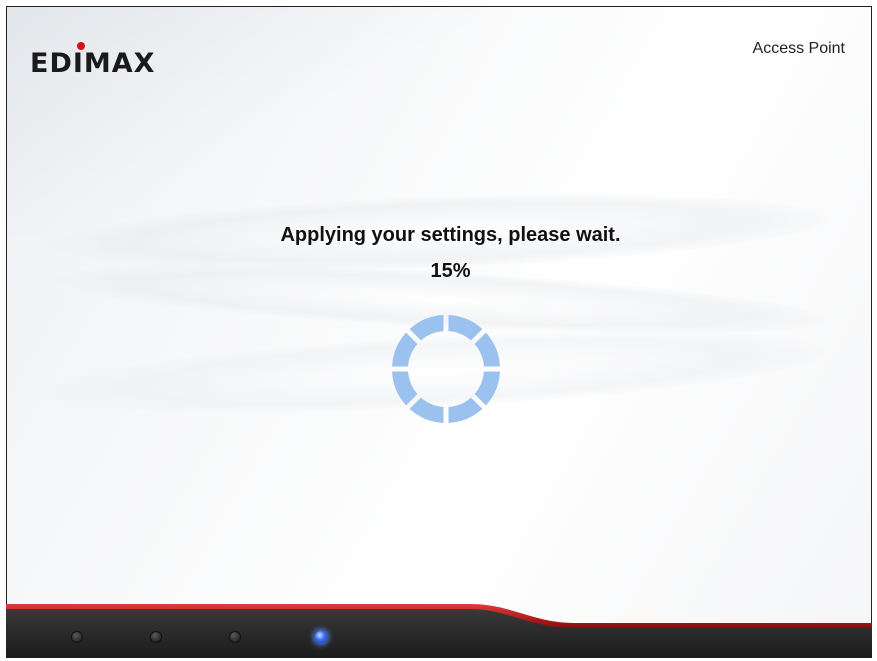 The width and height of the screenshot is (877, 661). Describe the element at coordinates (450, 271) in the screenshot. I see `progress-percentage: 15%` at that location.